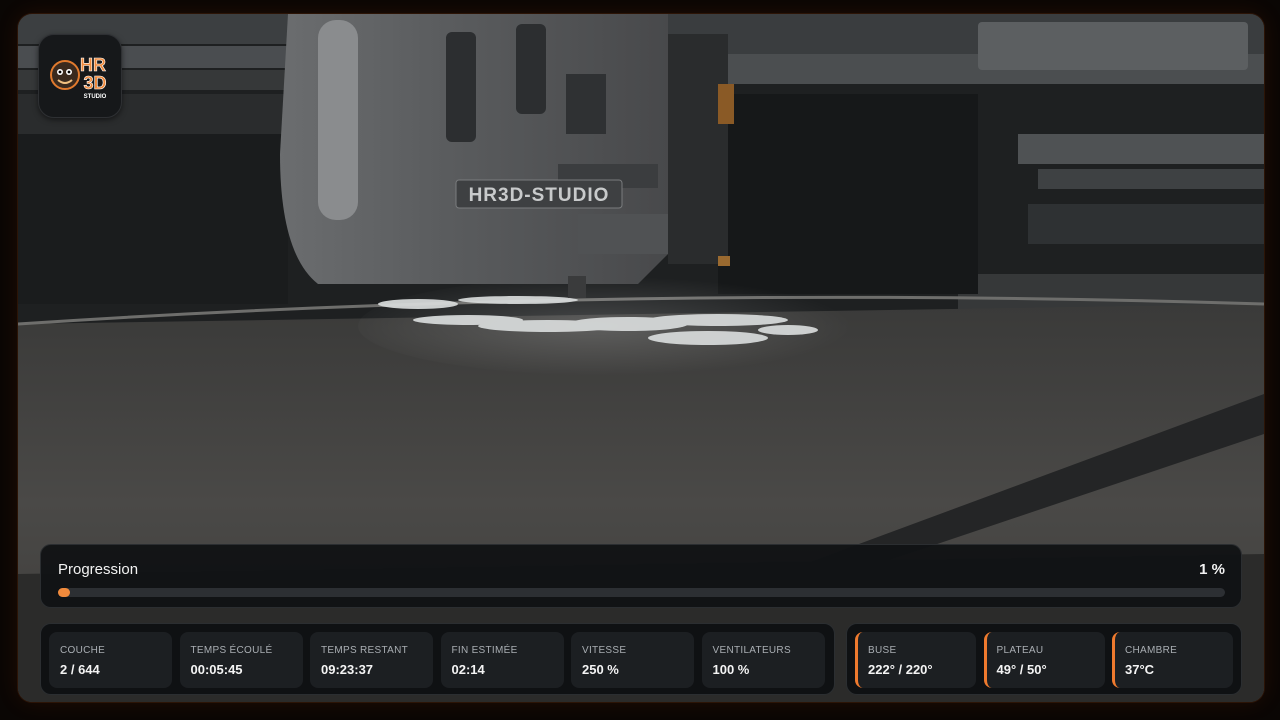 This screenshot has width=1280, height=720. What do you see at coordinates (1172, 660) in the screenshot?
I see `stat-chambre: CHAMBRE 37°C` at bounding box center [1172, 660].